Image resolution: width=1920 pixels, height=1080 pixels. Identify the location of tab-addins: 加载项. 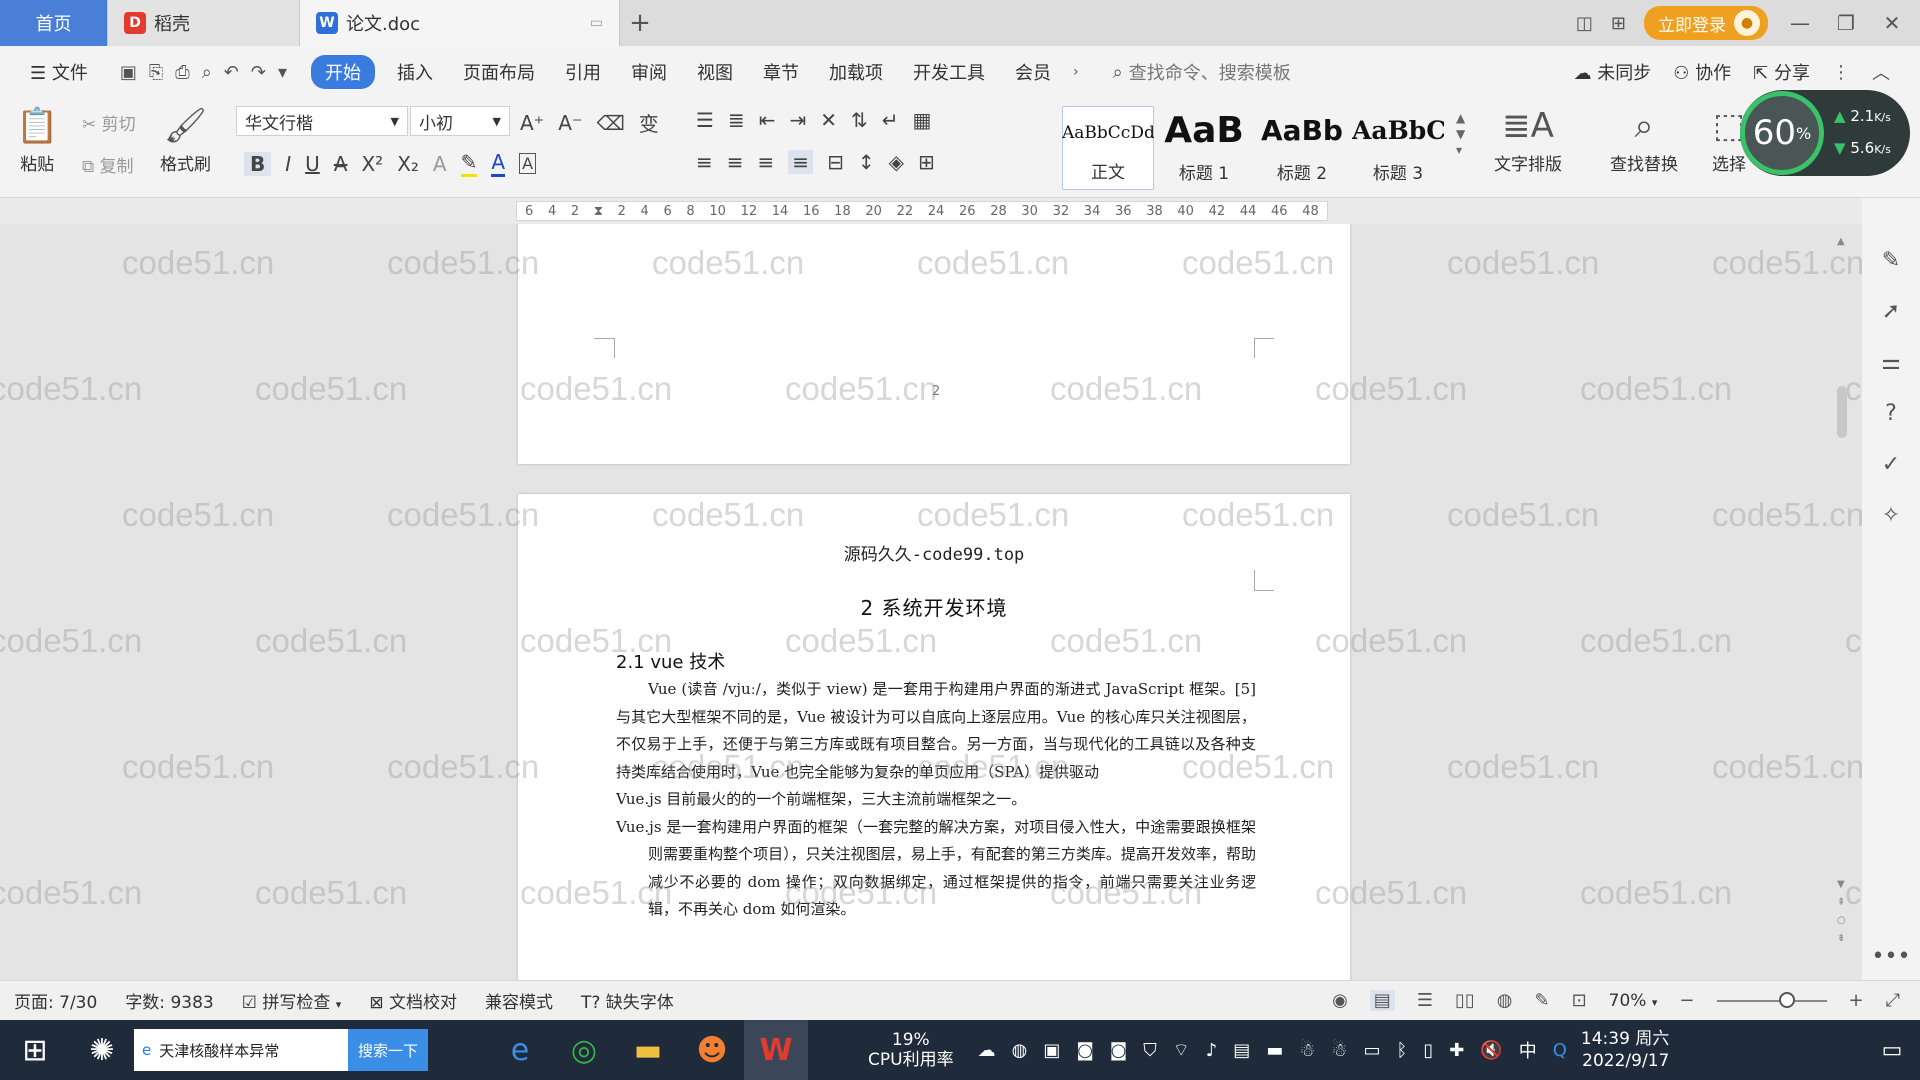
(856, 72).